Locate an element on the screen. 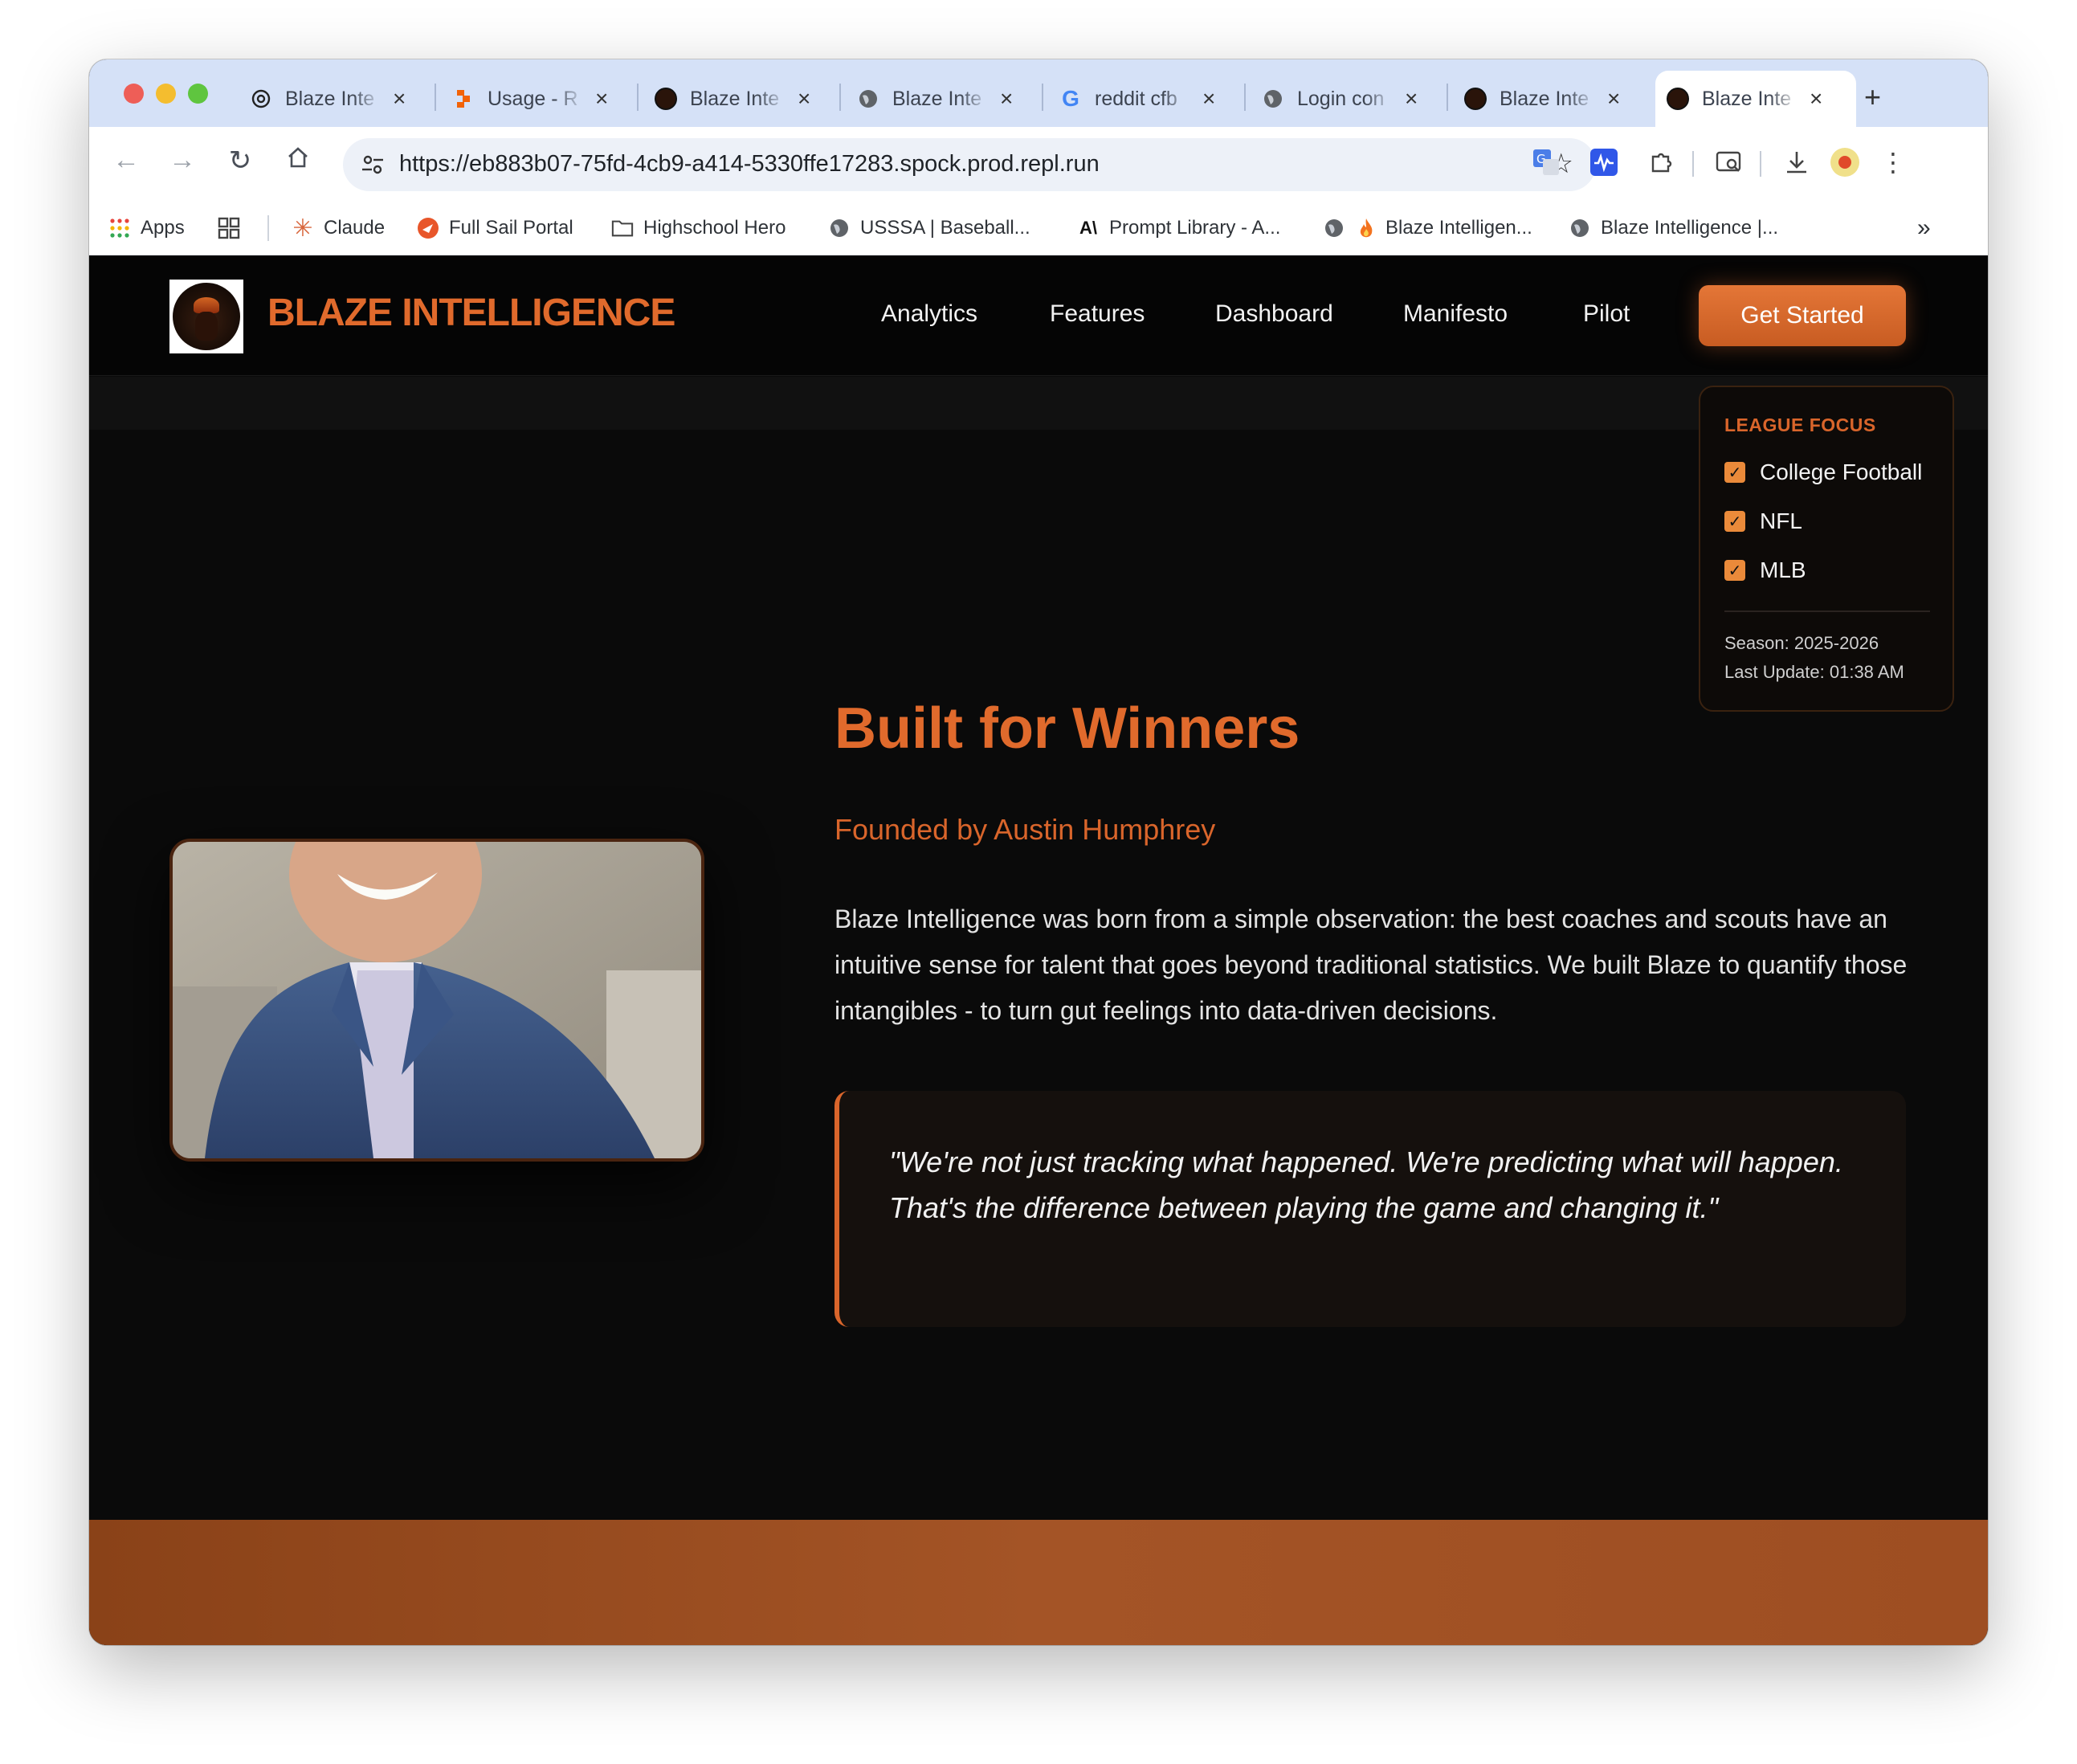  nav-link-pilot: Pilot is located at coordinates (1606, 314).